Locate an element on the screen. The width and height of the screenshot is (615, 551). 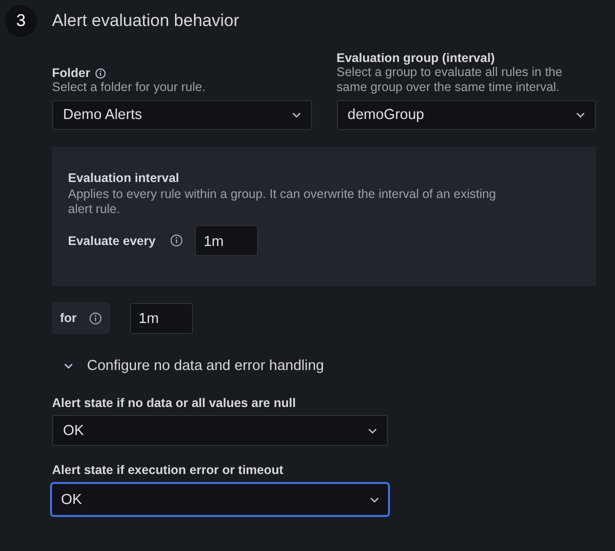
interval-input: 1m is located at coordinates (226, 240).